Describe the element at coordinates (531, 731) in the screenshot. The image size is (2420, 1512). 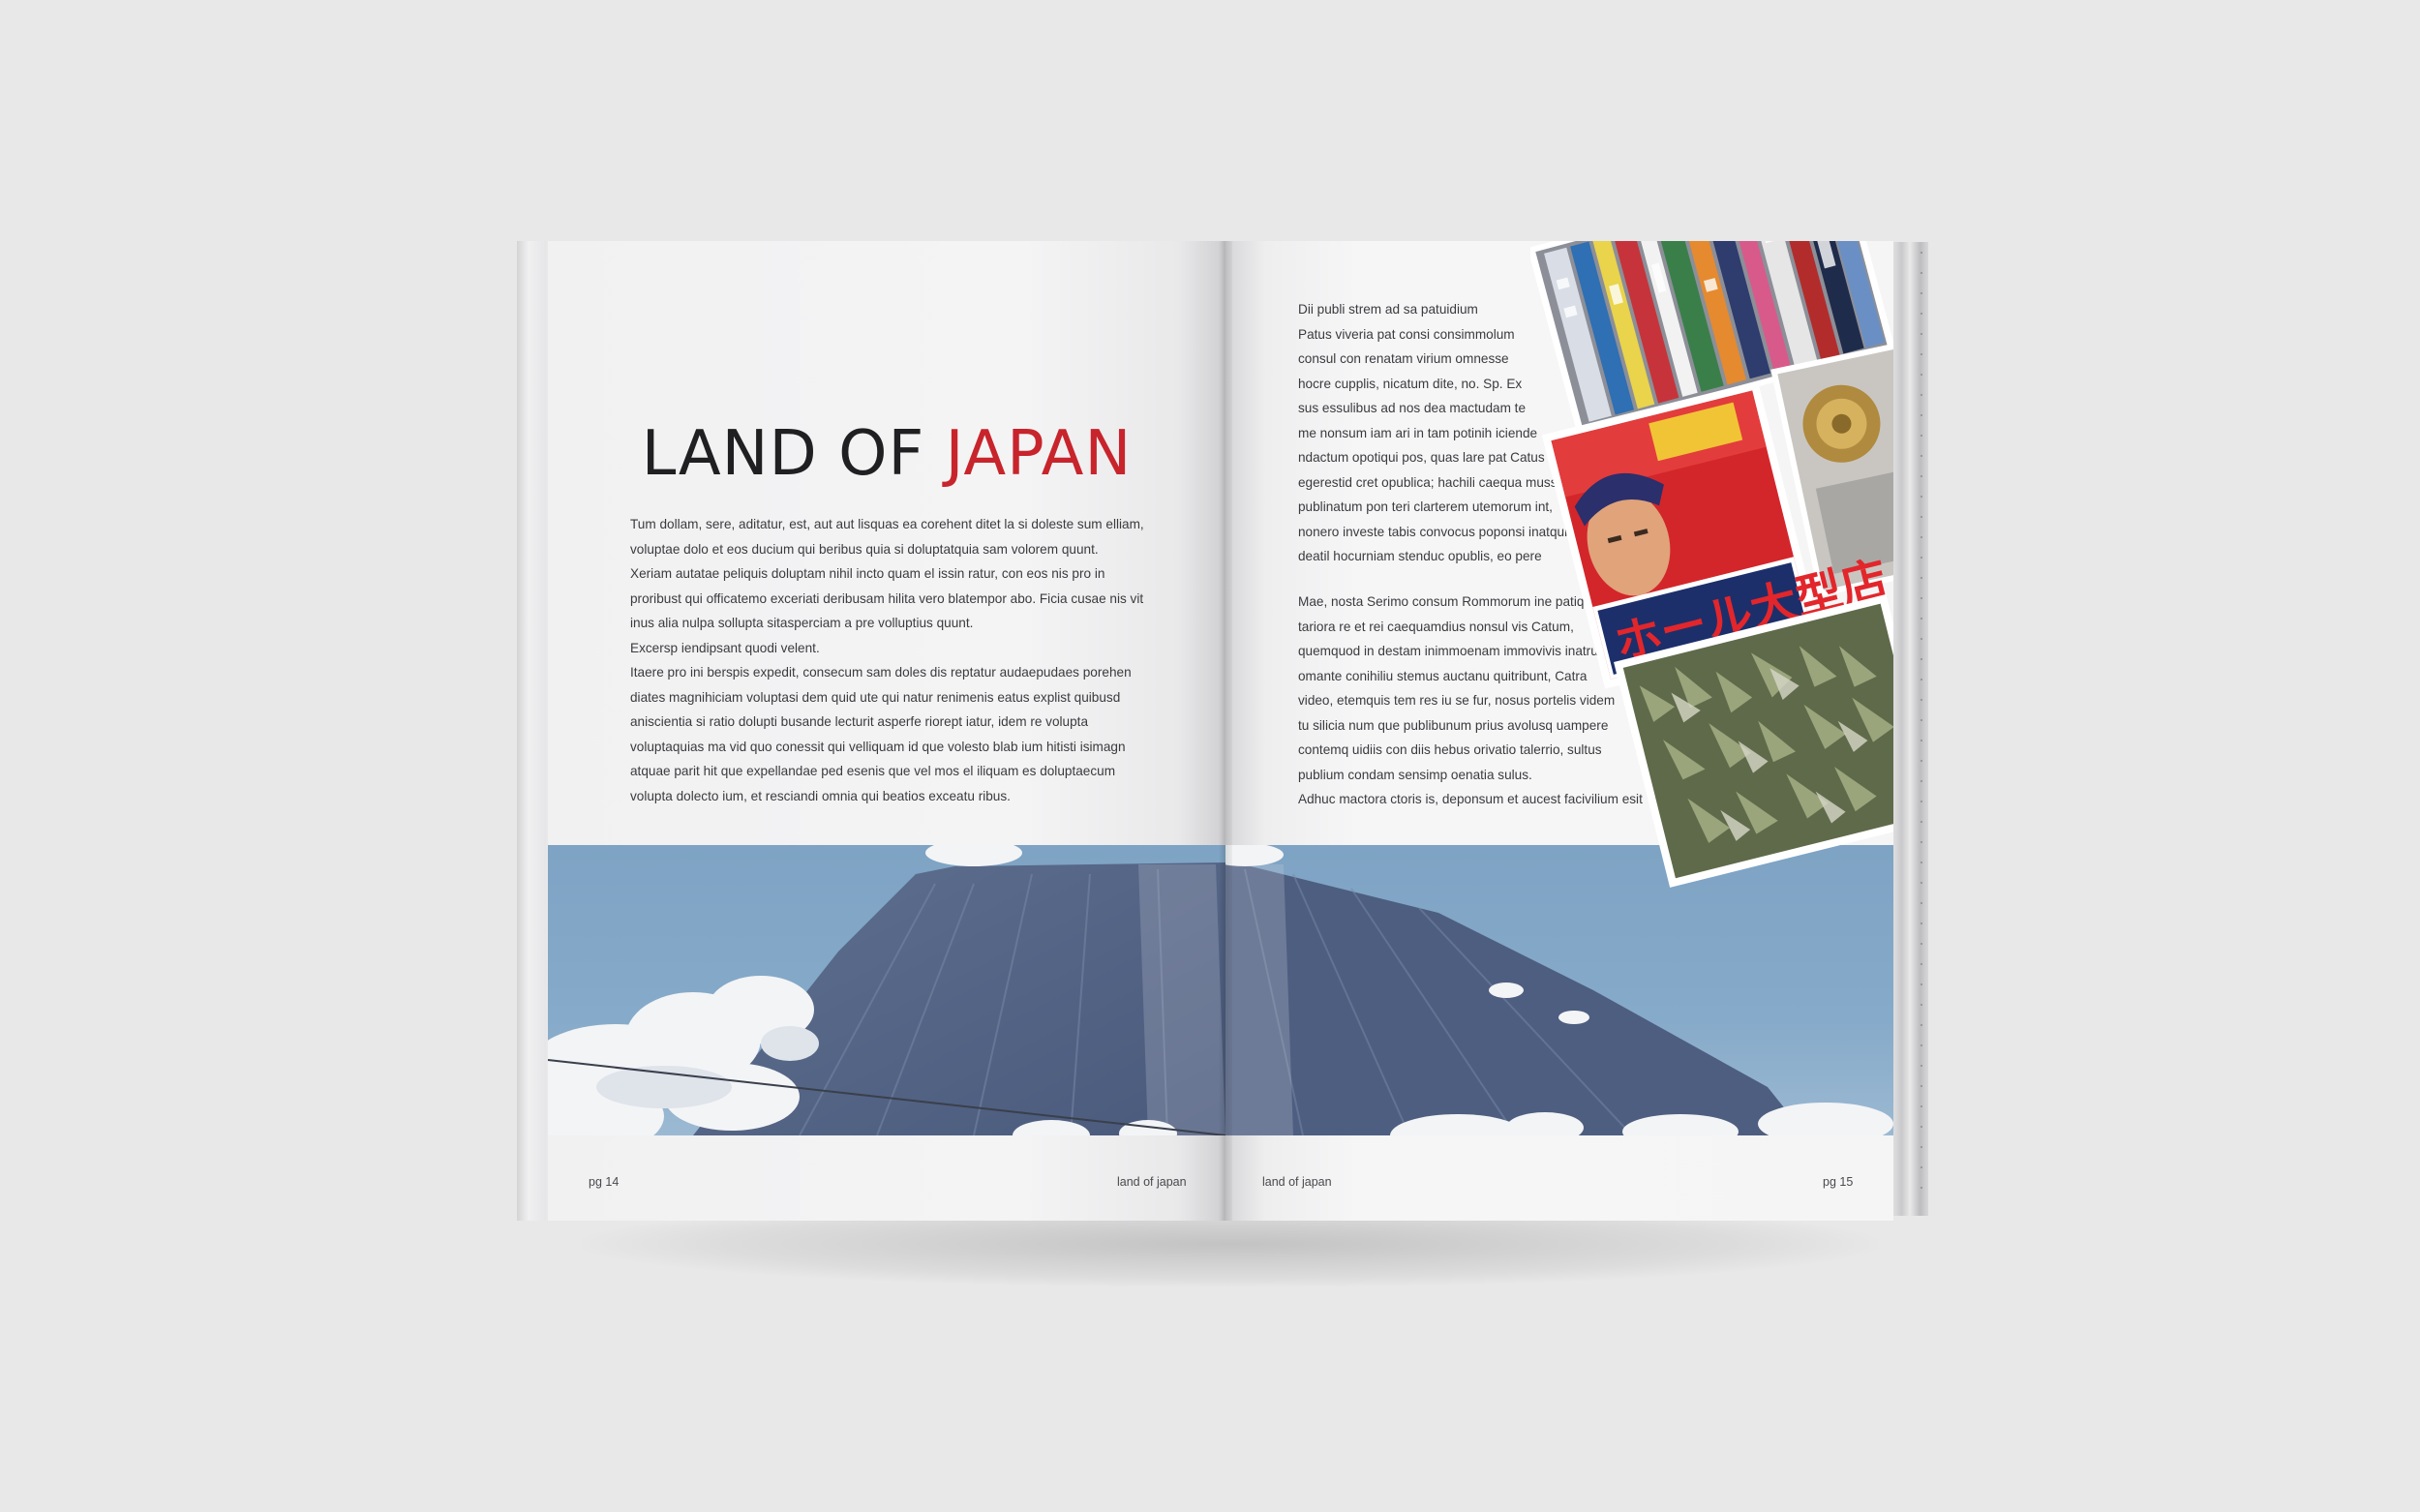
I see `left-page-edges` at that location.